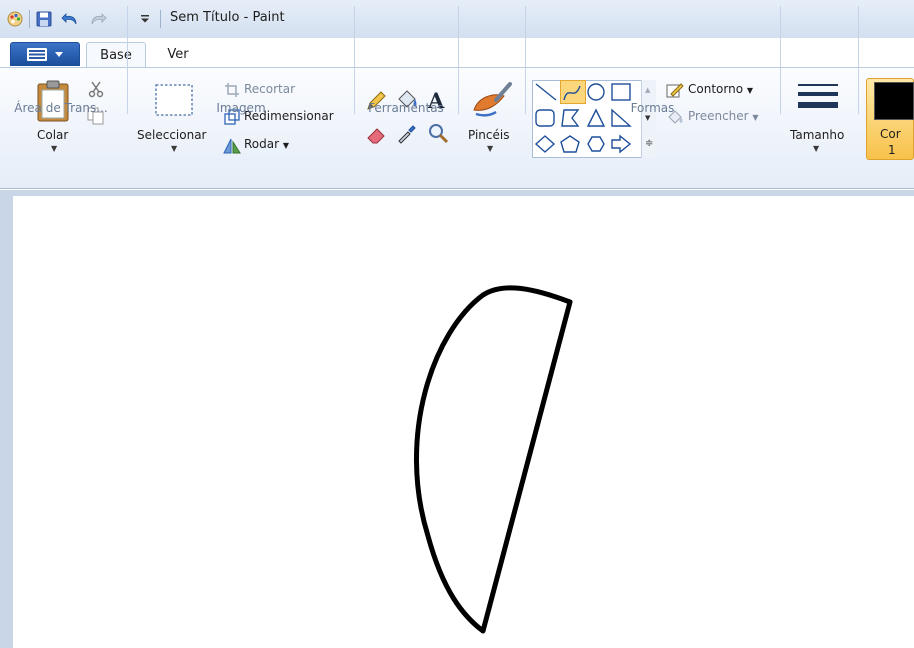 This screenshot has height=648, width=914. What do you see at coordinates (457, 19) in the screenshot?
I see `title-bar: Sem Título - Paint` at bounding box center [457, 19].